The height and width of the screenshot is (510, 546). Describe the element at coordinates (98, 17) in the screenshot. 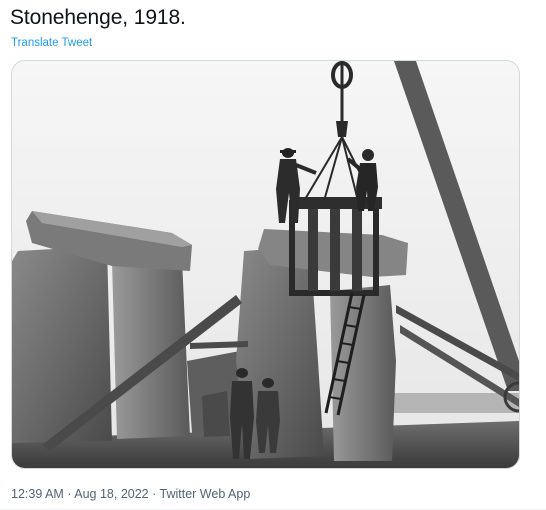

I see `tweet-text: Stonehenge, 1918.` at that location.